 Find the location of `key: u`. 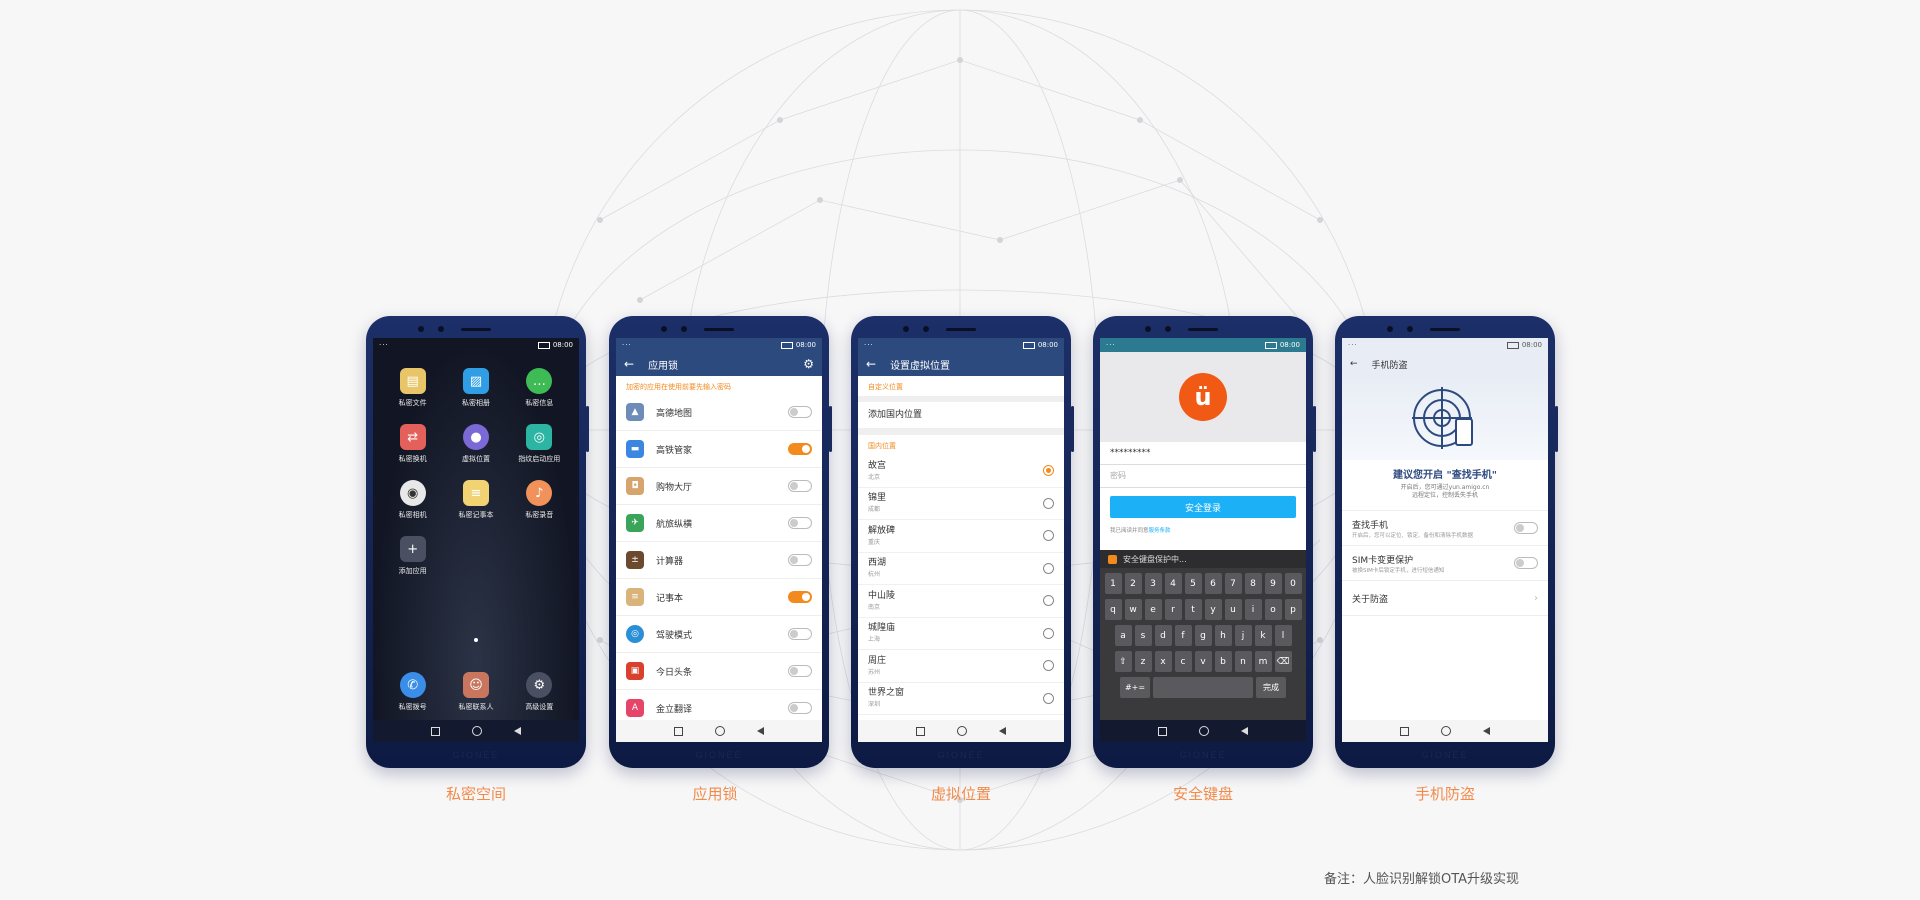

key: u is located at coordinates (1233, 609).